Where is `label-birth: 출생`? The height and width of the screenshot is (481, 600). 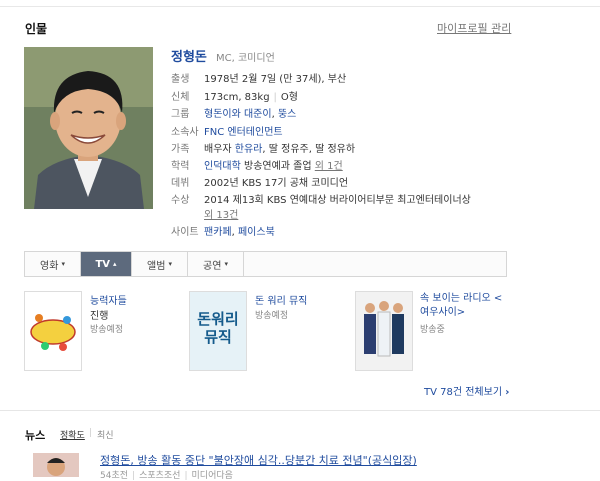
label-birth: 출생 is located at coordinates (180, 79).